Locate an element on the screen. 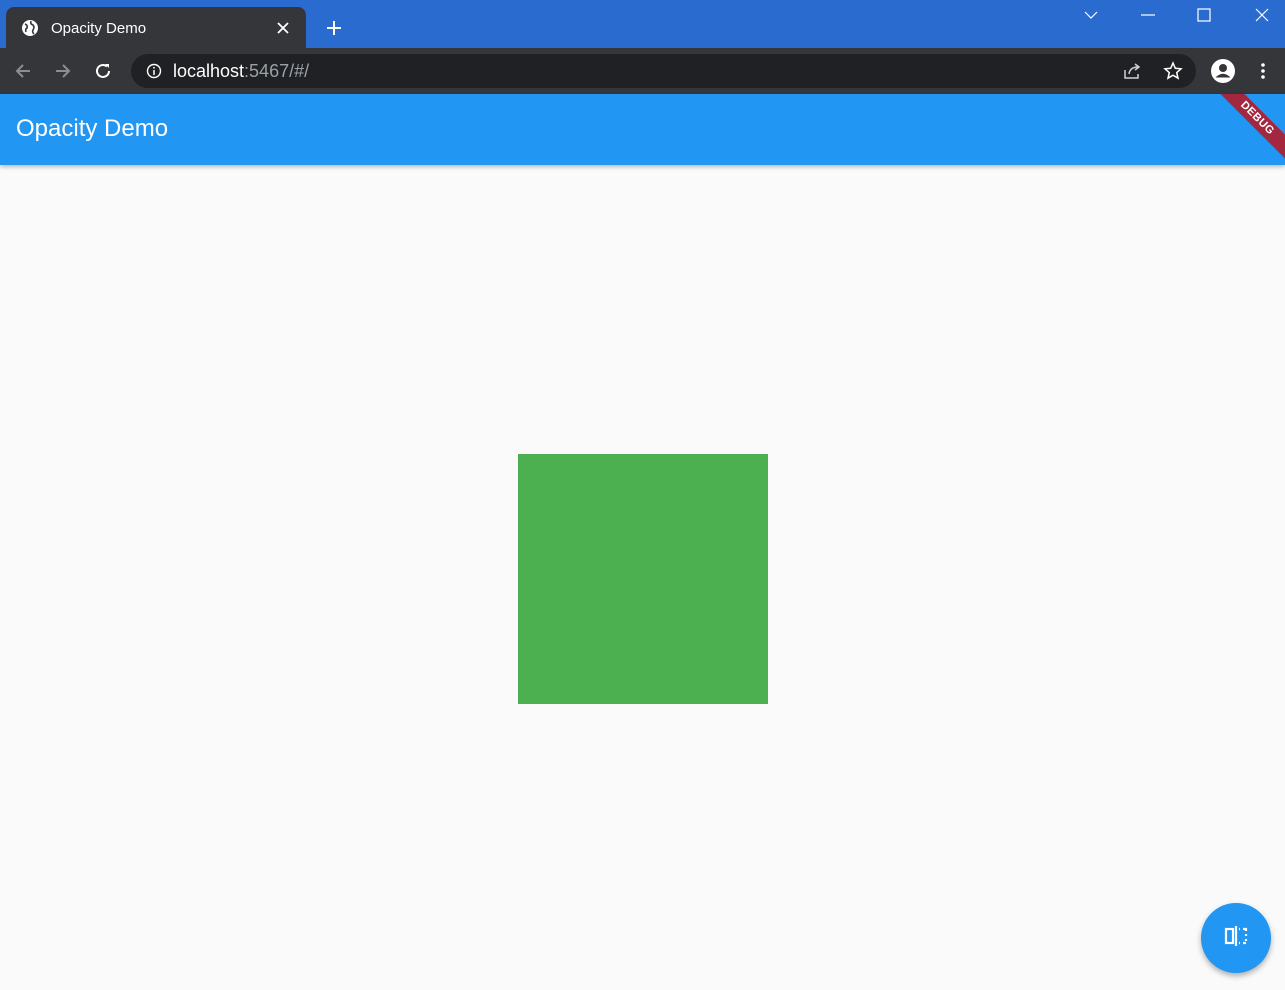 The height and width of the screenshot is (990, 1285). flip-icon is located at coordinates (1236, 938).